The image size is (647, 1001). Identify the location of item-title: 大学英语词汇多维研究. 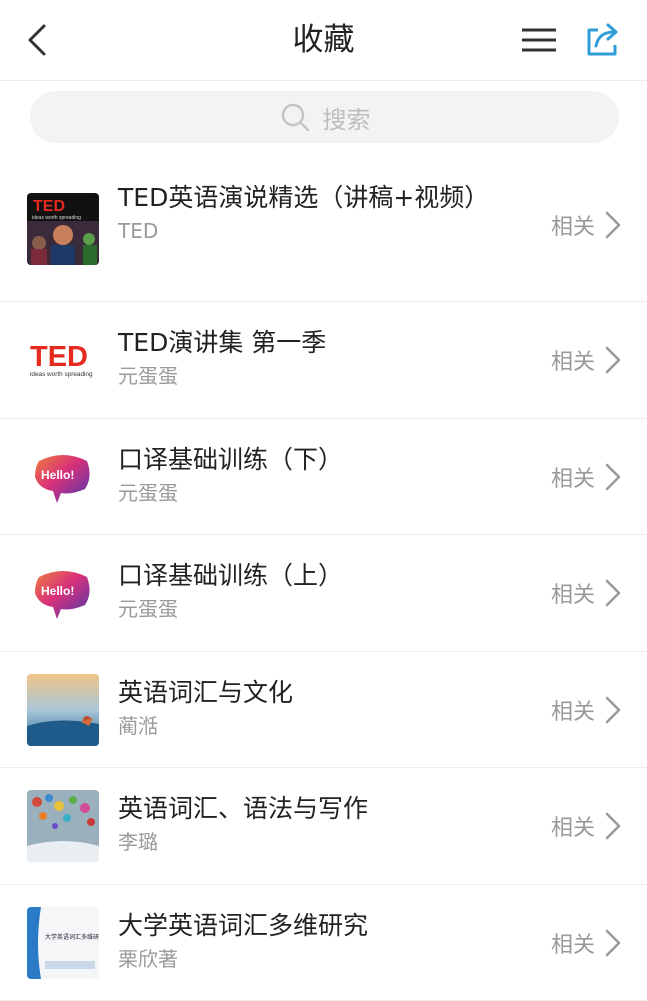
(327, 926).